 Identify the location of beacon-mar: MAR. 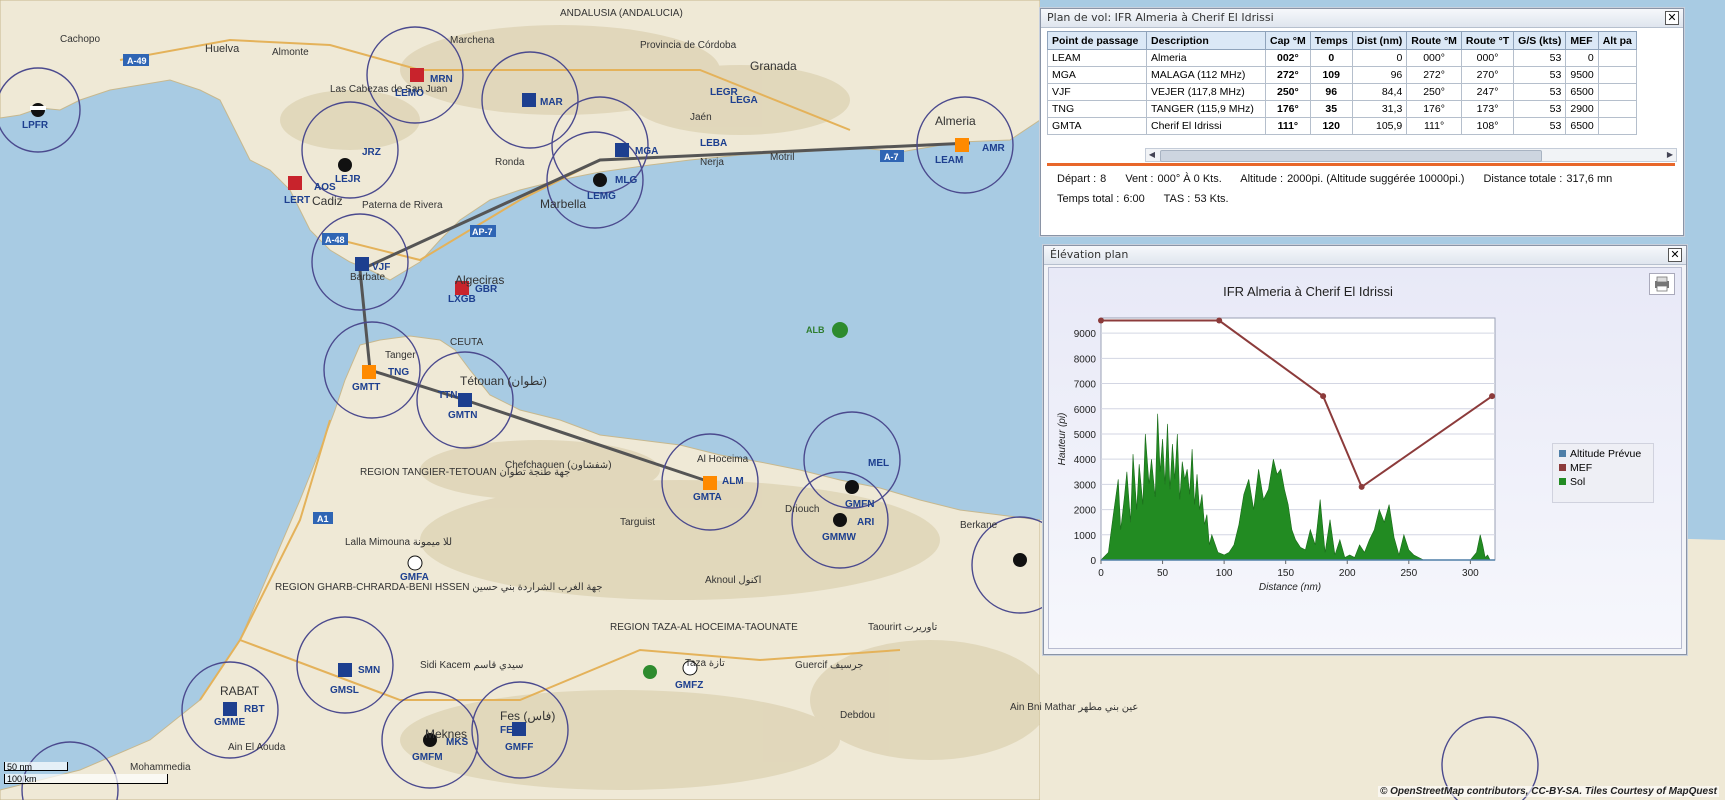
(552, 102).